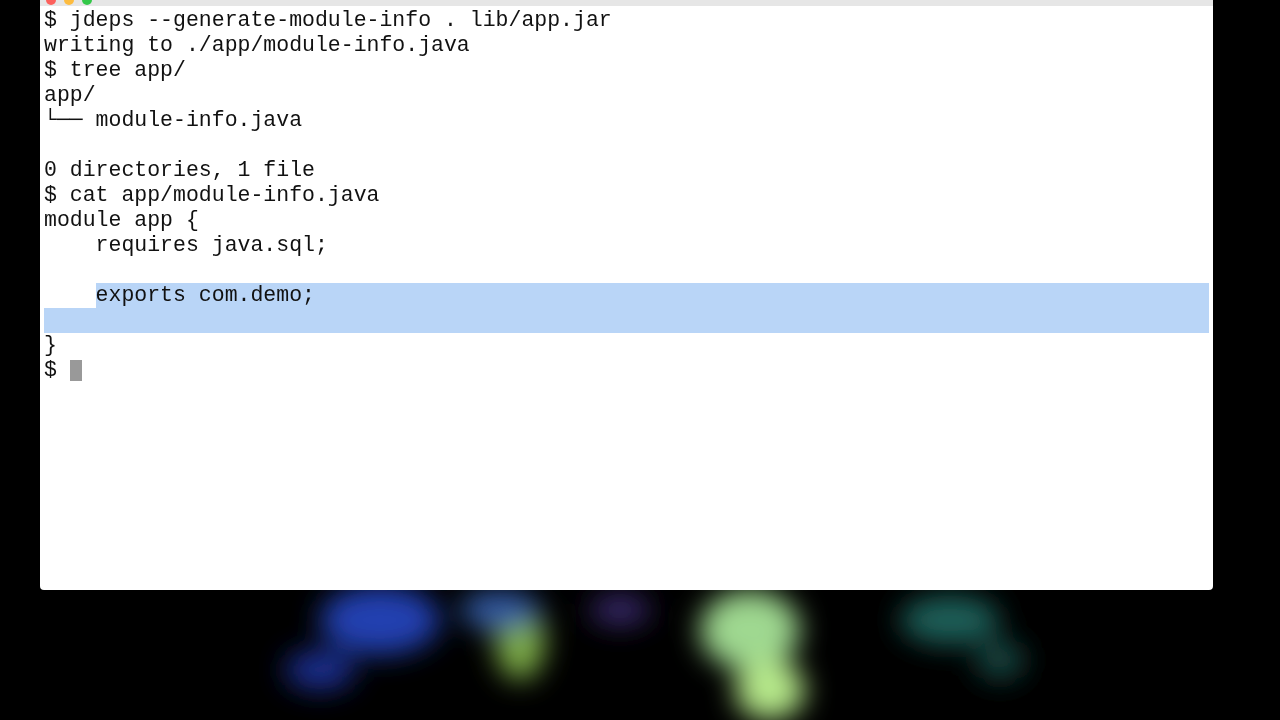  What do you see at coordinates (70, 95) in the screenshot?
I see `terminal-line: app/` at bounding box center [70, 95].